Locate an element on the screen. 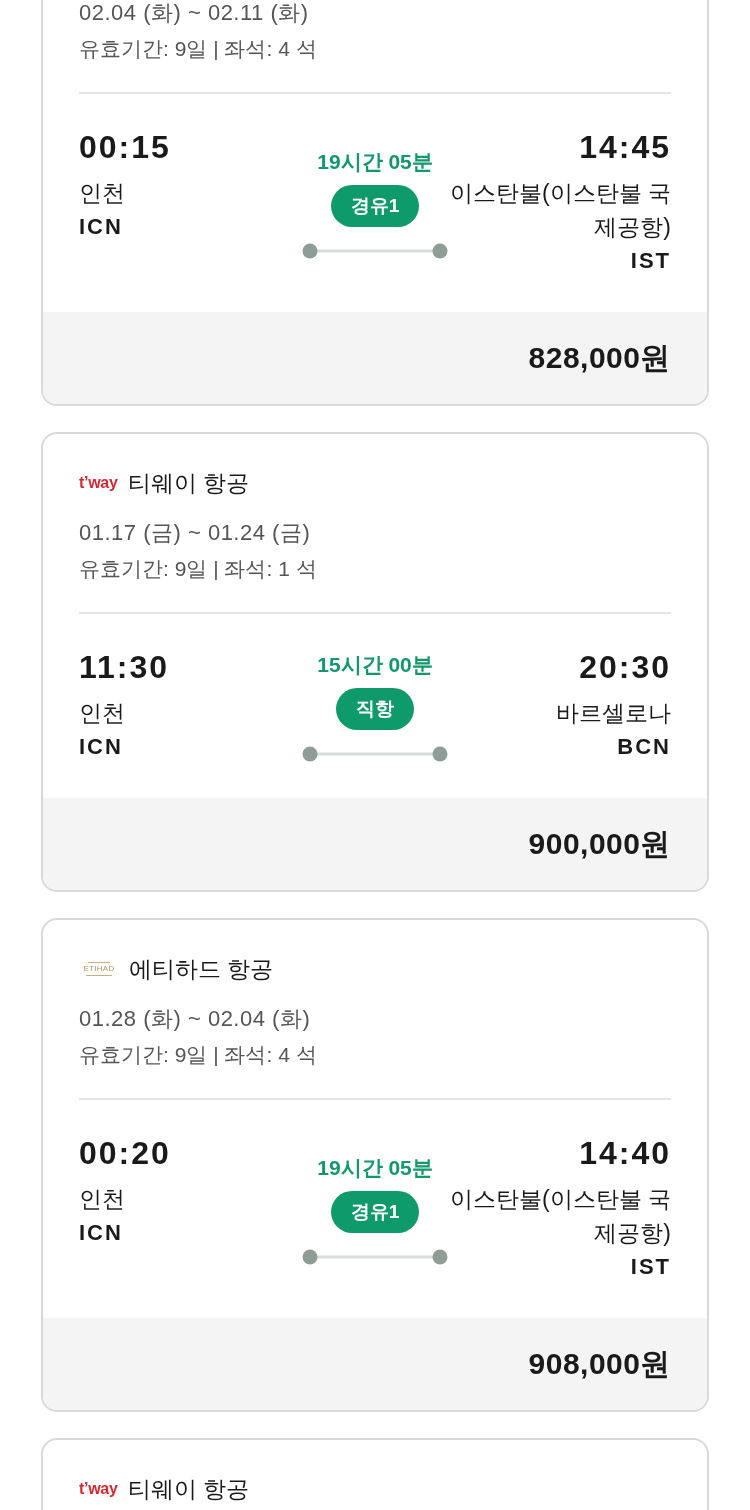  validity-seats-text: 유효기간: 9일 | 좌석: 1 석 is located at coordinates (198, 569).